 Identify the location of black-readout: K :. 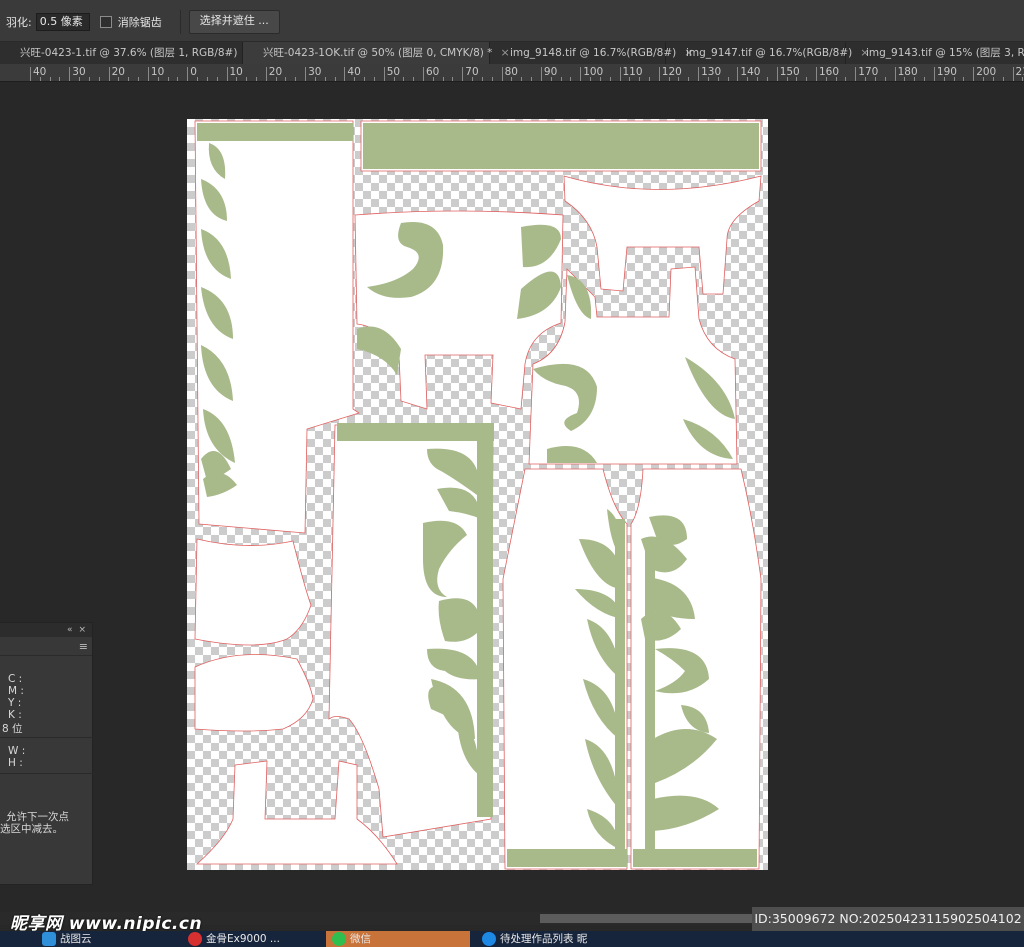
(15, 715).